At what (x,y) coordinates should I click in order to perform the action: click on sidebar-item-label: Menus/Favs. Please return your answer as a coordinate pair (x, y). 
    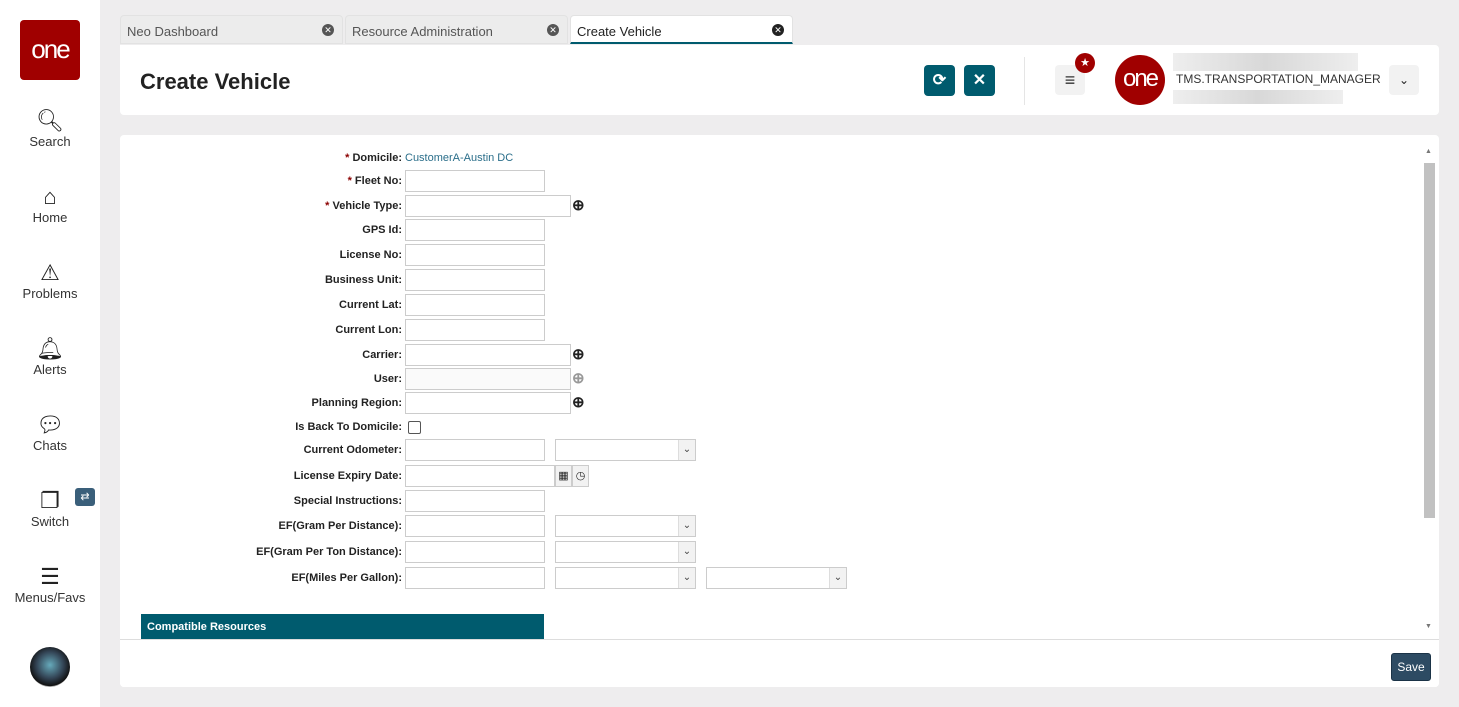
    Looking at the image, I should click on (50, 597).